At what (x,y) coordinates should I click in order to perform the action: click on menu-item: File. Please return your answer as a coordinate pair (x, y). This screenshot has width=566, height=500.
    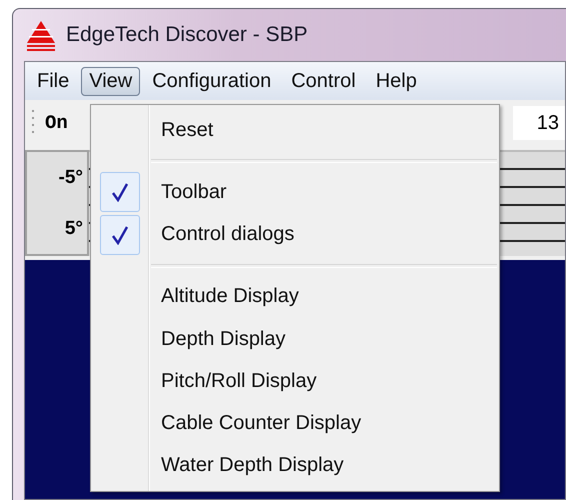
    Looking at the image, I should click on (53, 81).